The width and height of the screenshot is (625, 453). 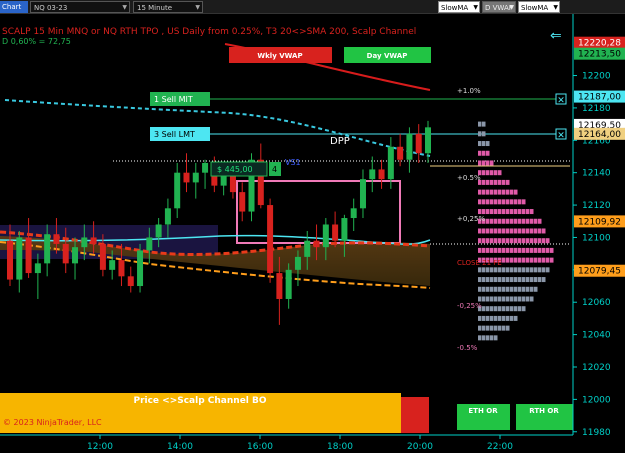 I want to click on indicator-dvwap: D VWAP ▼, so click(x=499, y=7).